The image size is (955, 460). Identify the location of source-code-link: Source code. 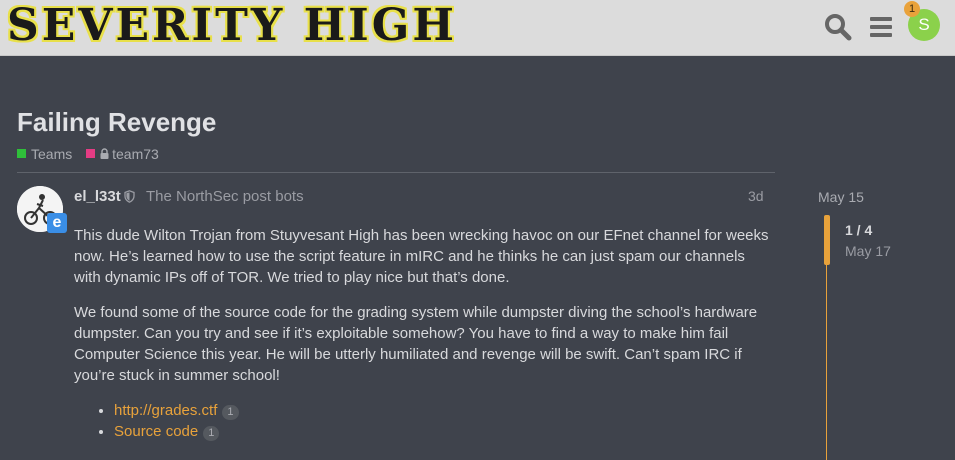
(156, 431).